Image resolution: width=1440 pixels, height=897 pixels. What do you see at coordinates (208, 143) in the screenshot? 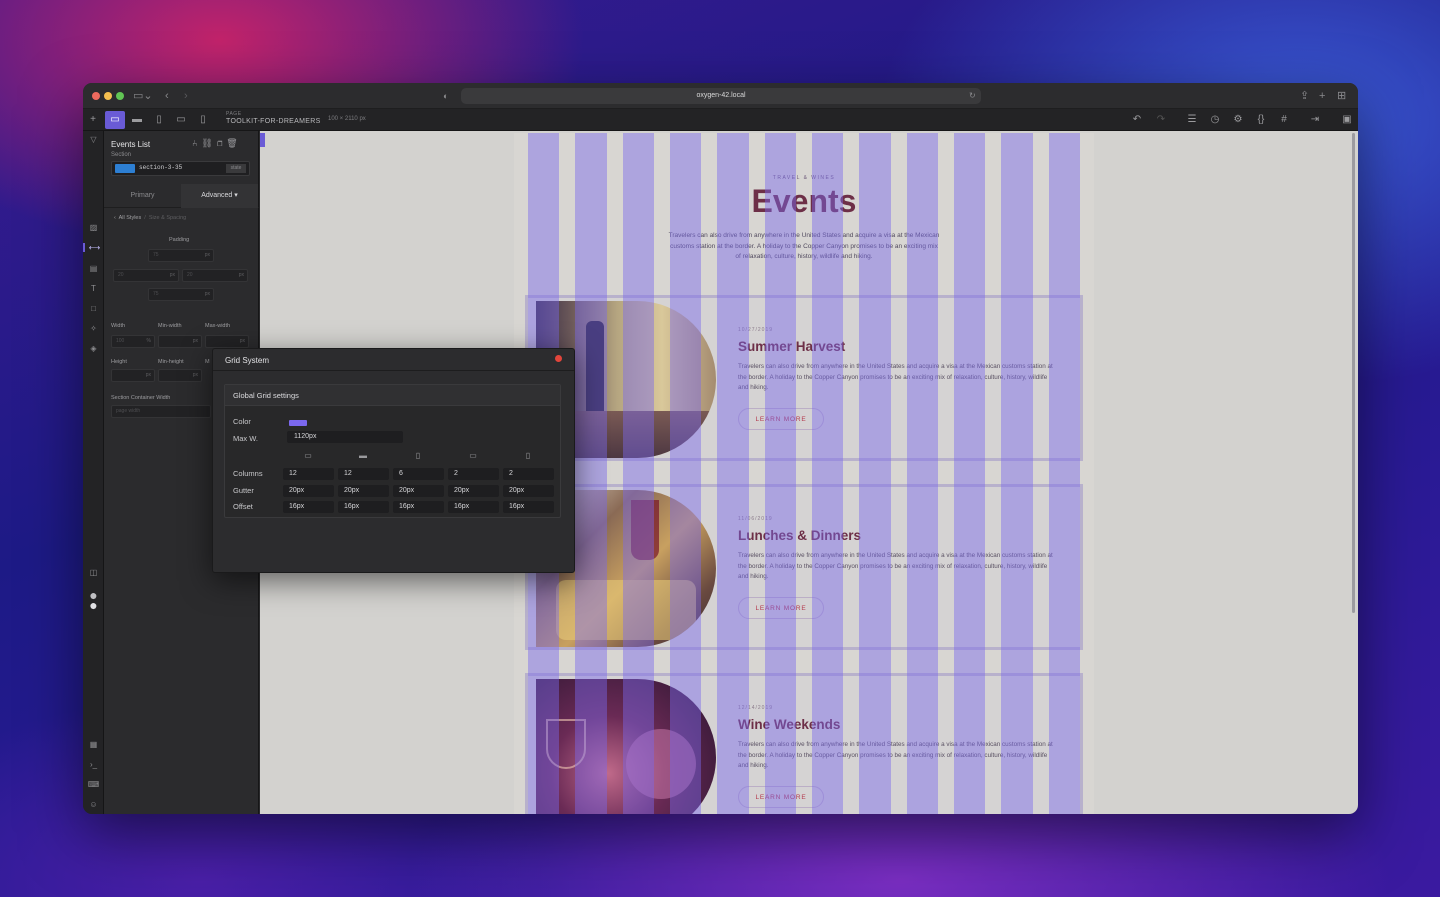
I see `link-icon: ⛓` at bounding box center [208, 143].